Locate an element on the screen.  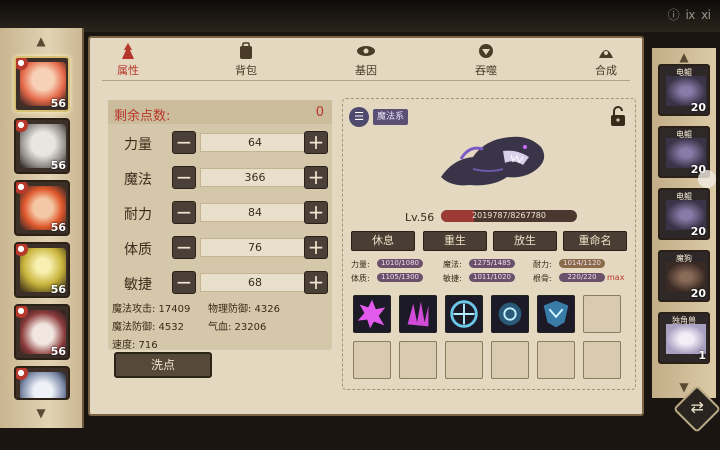
rest-button: 休息 is located at coordinates (383, 241).